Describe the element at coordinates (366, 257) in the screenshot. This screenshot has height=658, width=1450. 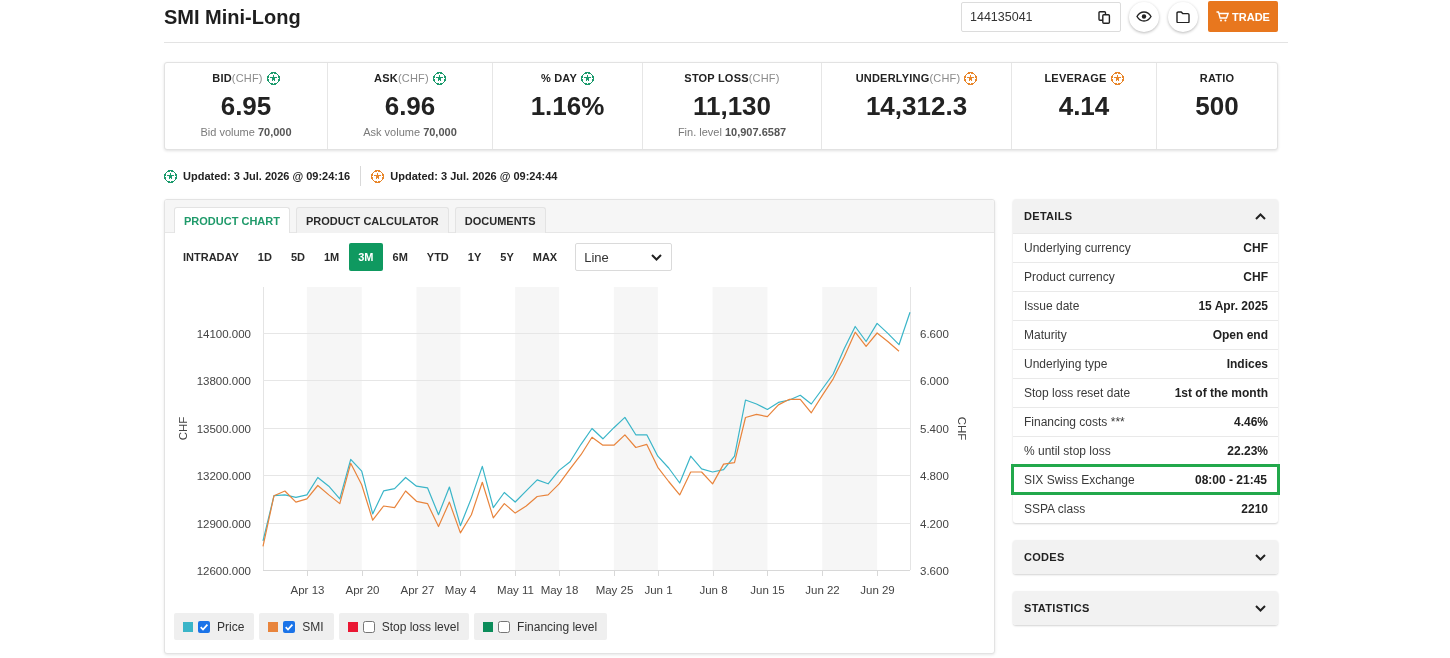
I see `period-button: 3M` at that location.